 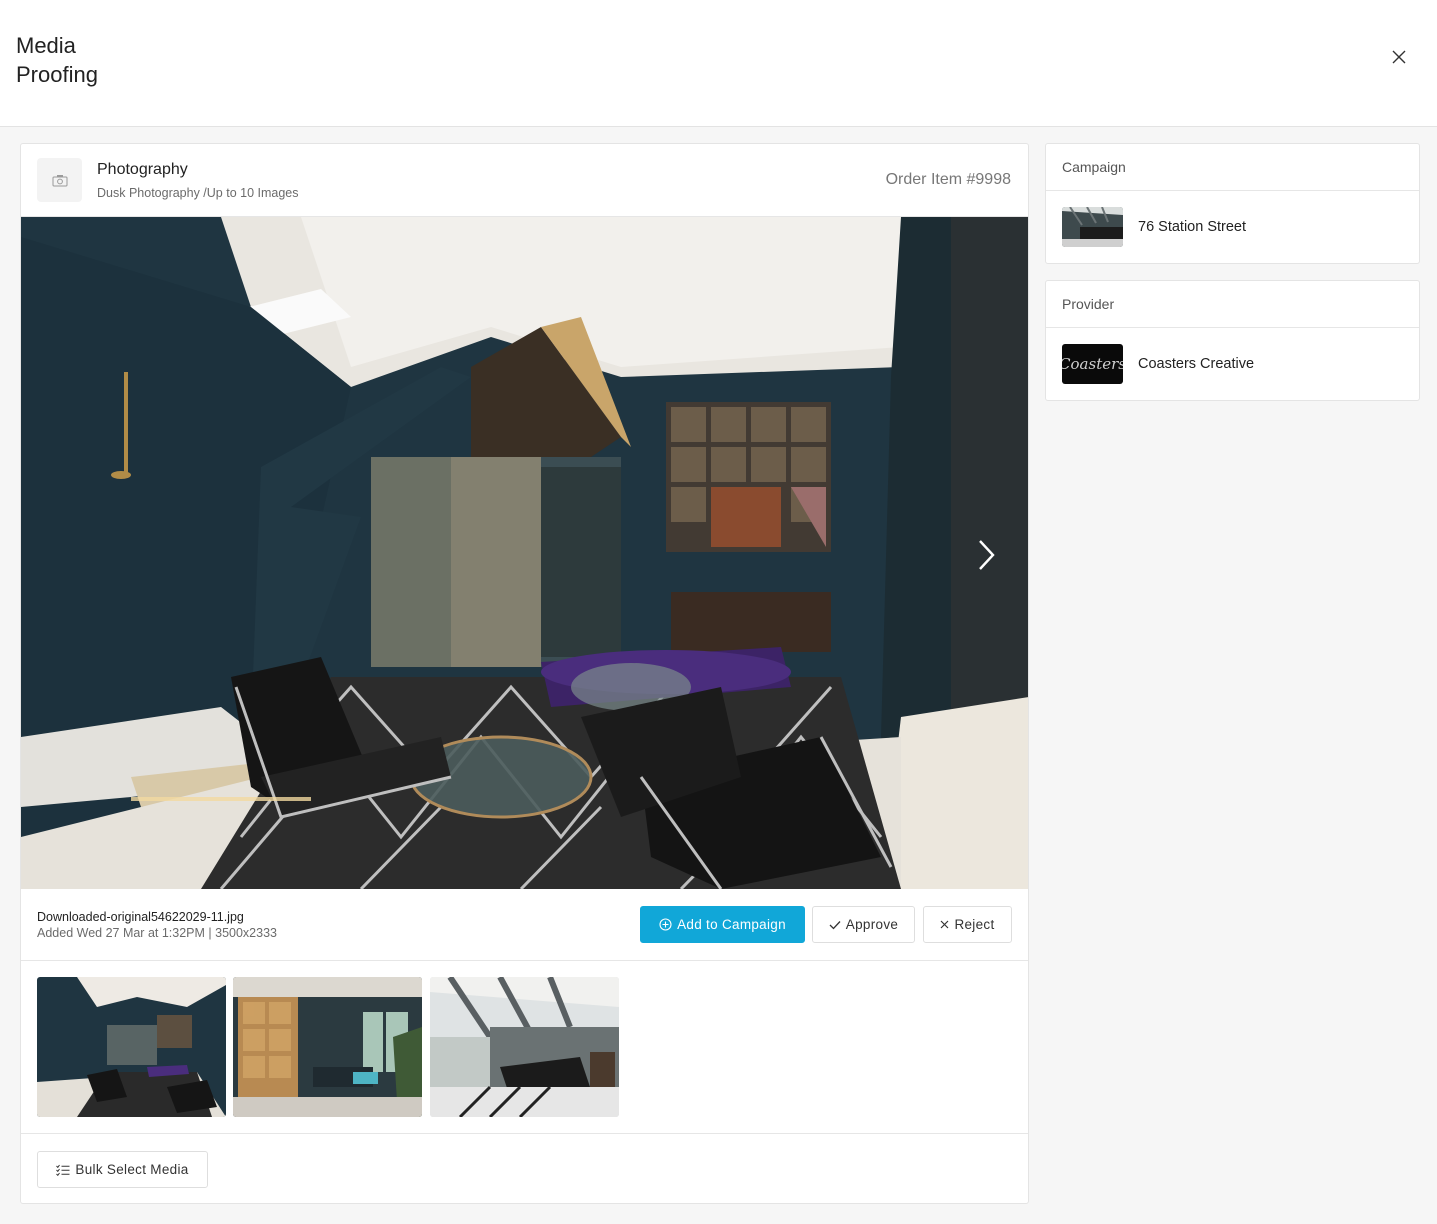 What do you see at coordinates (524, 1168) in the screenshot?
I see `bulk-select-row: Bulk Select Media` at bounding box center [524, 1168].